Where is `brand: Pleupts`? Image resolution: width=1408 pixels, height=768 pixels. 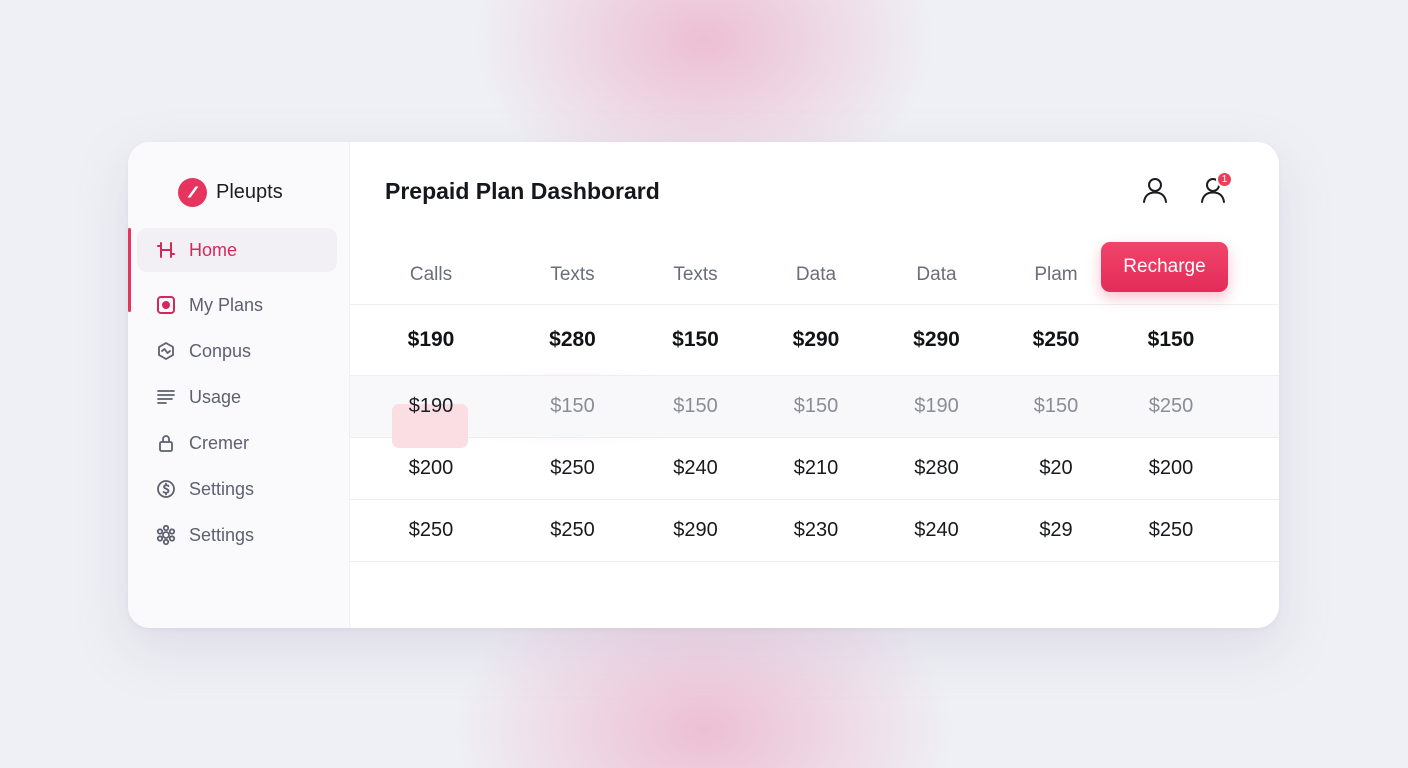
brand: Pleupts is located at coordinates (230, 192).